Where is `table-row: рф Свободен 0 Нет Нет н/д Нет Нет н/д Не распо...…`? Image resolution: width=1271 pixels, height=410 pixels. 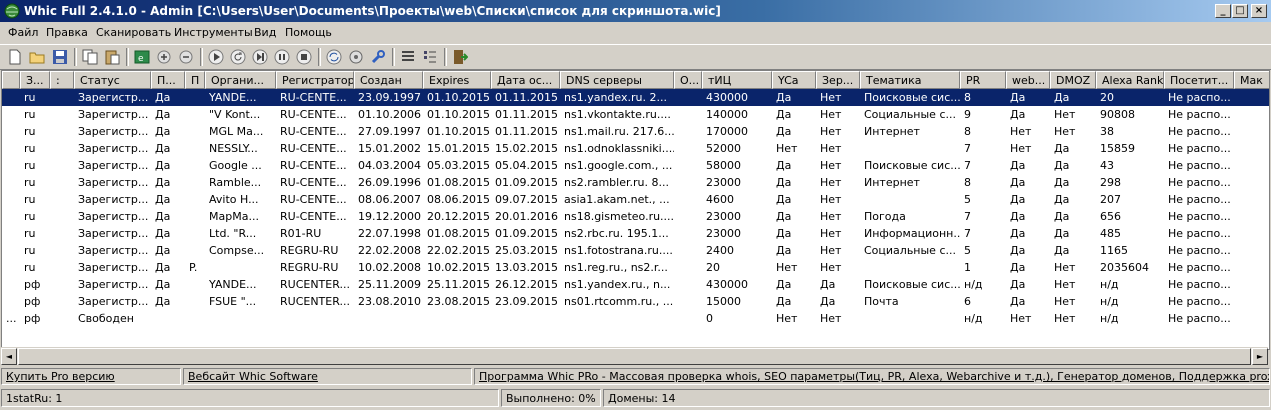
table-row: рф Свободен 0 Нет Нет н/д Нет Нет н/д Не распо...… is located at coordinates (635, 318).